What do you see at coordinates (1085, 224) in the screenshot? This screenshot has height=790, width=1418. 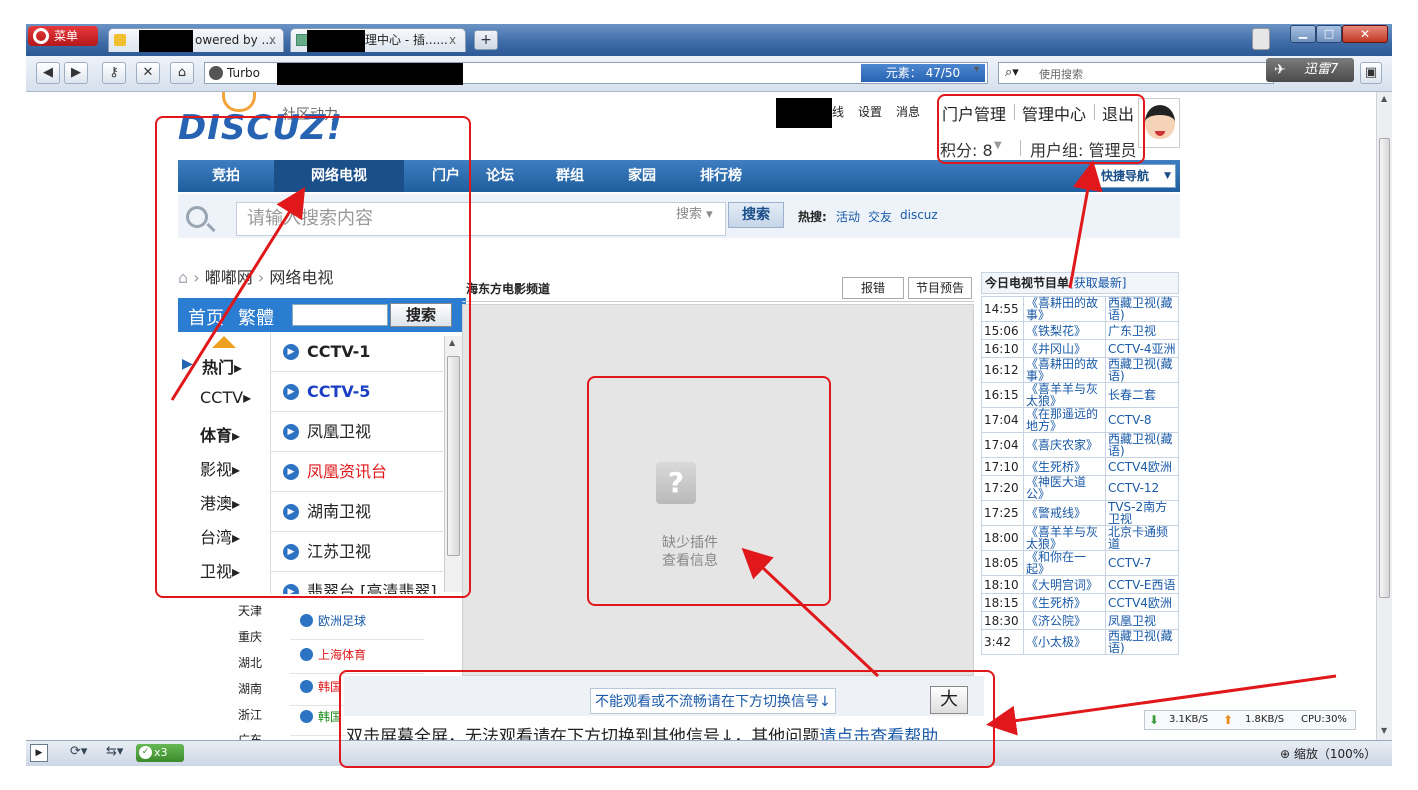 I see `arrow-to-admin` at bounding box center [1085, 224].